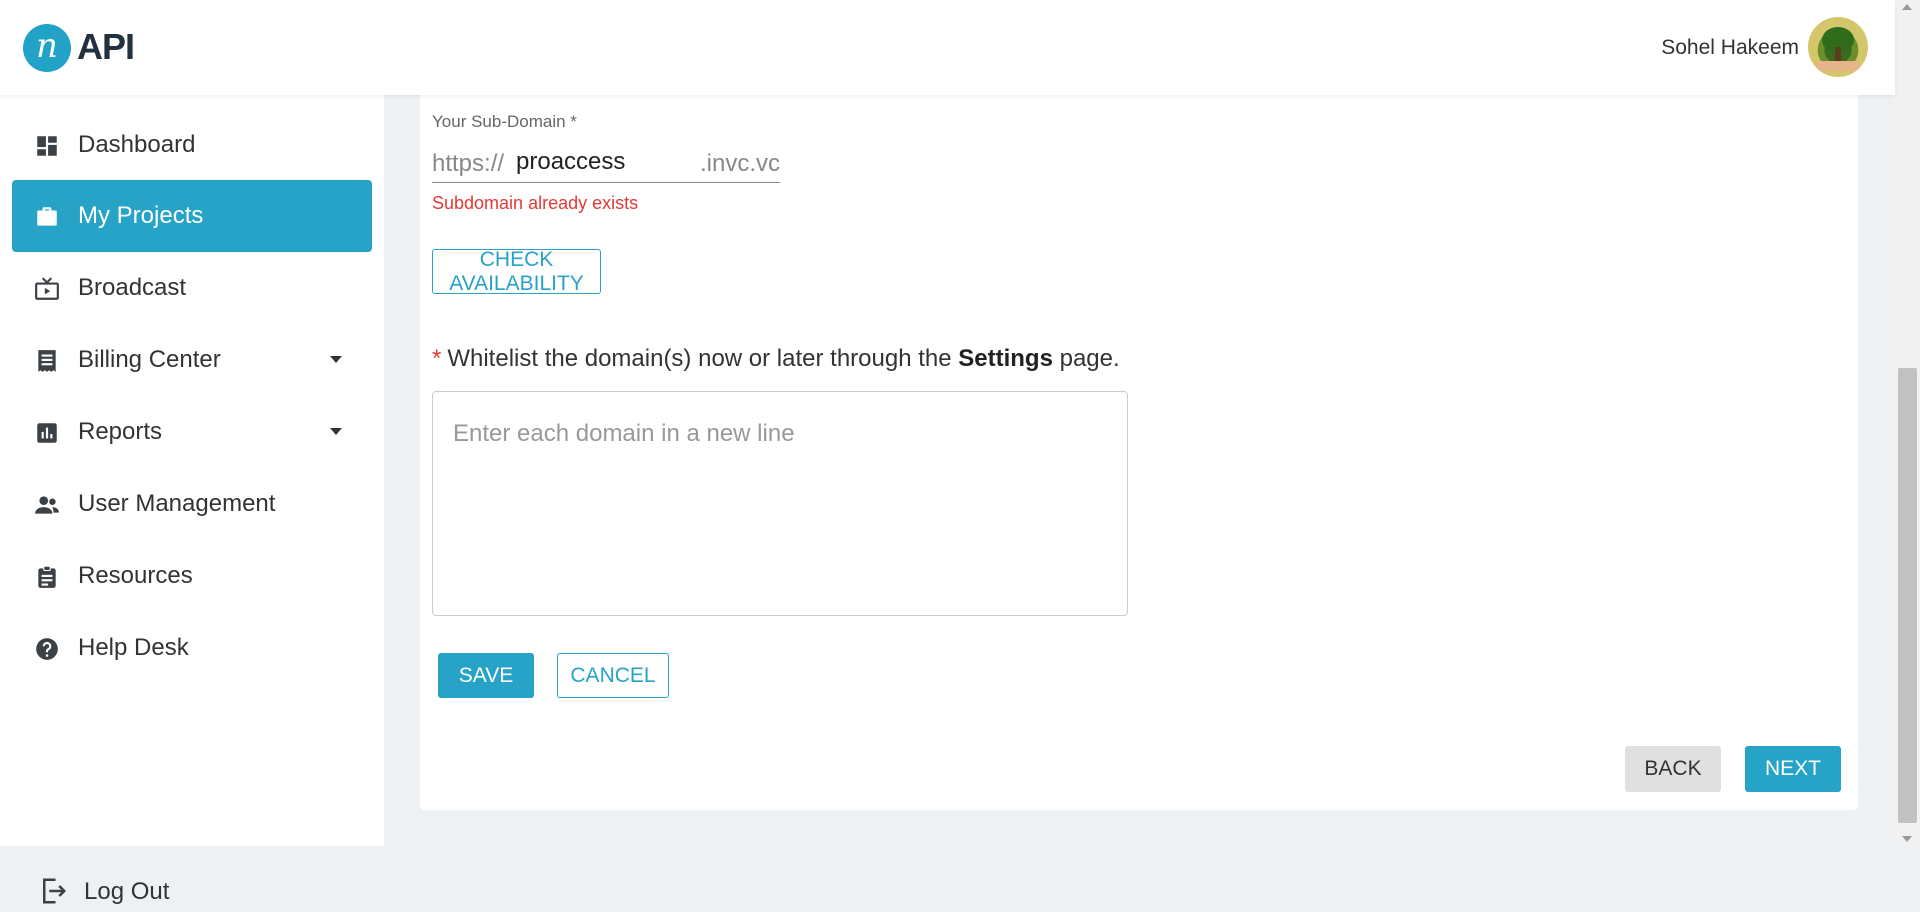  I want to click on check-availability-button: CHECK AVAILABILITY, so click(516, 271).